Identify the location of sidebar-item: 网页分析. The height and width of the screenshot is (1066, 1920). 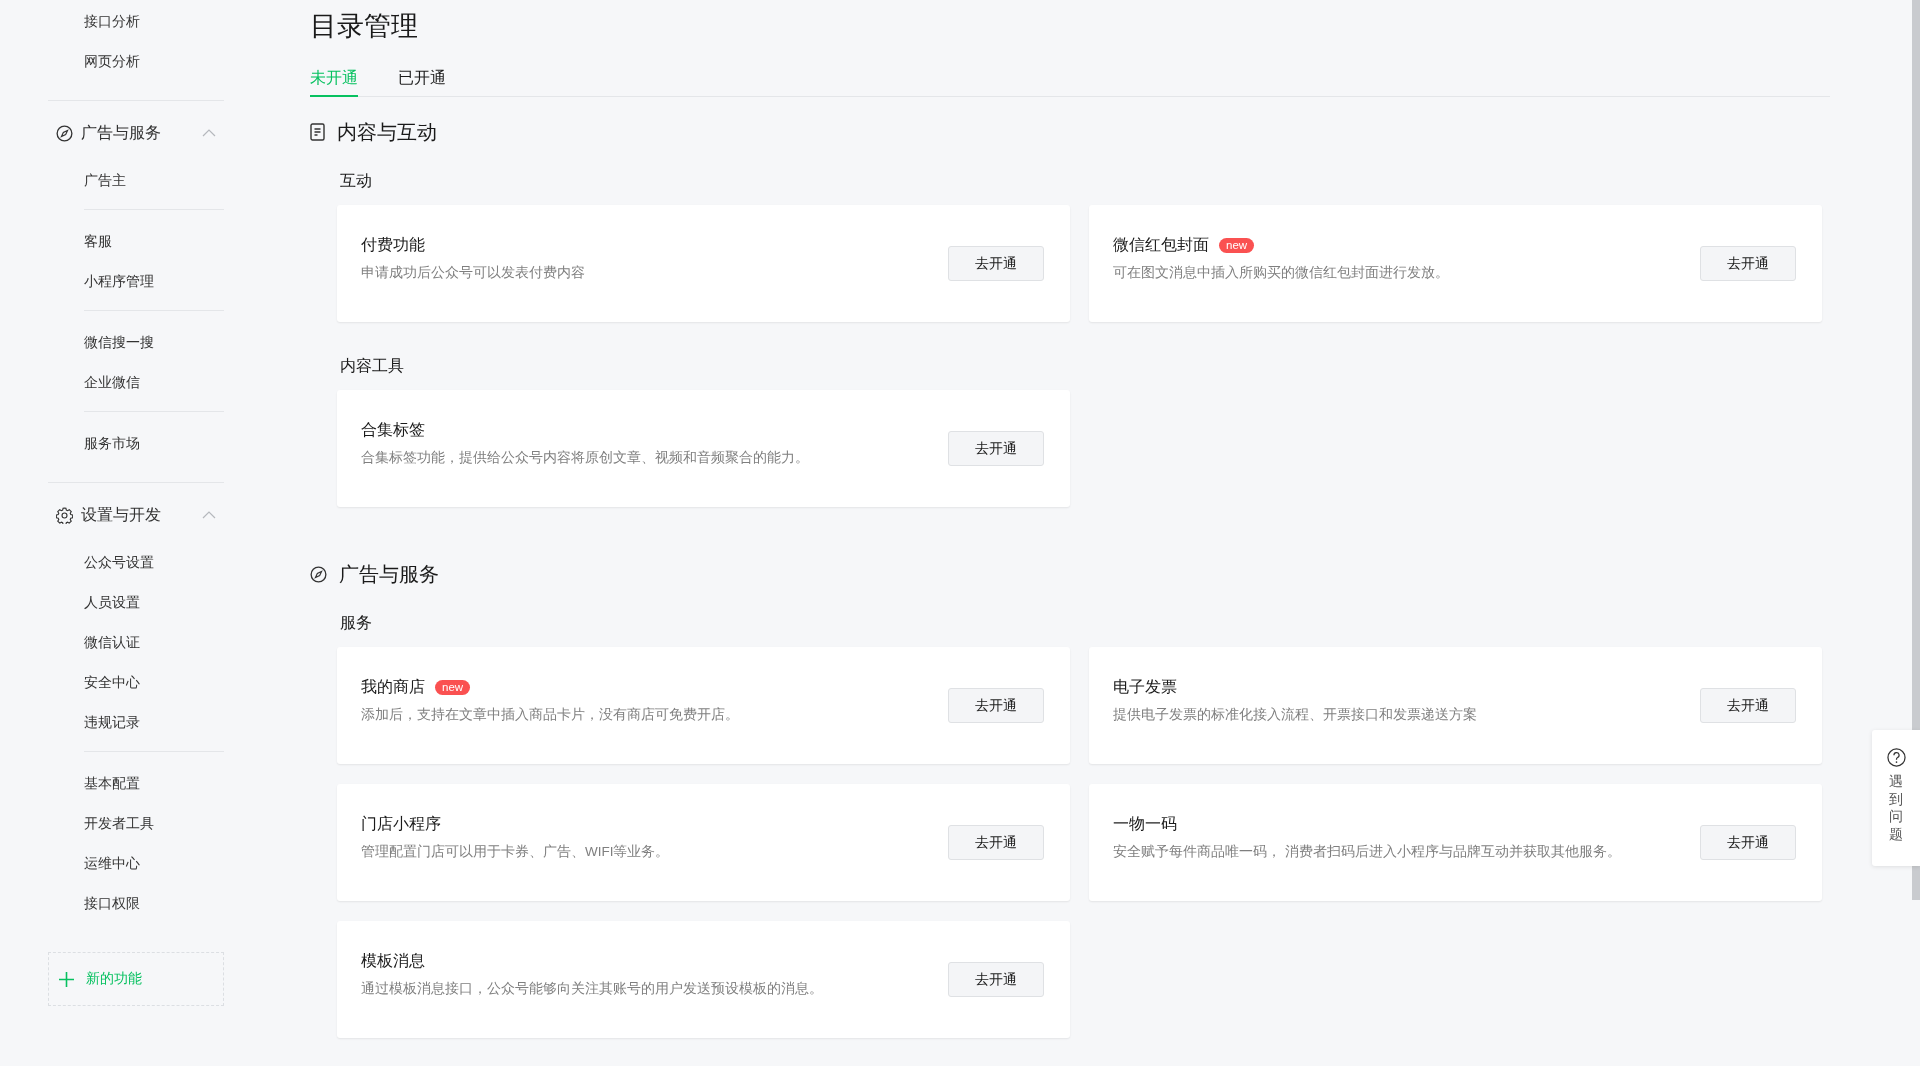
(112, 62).